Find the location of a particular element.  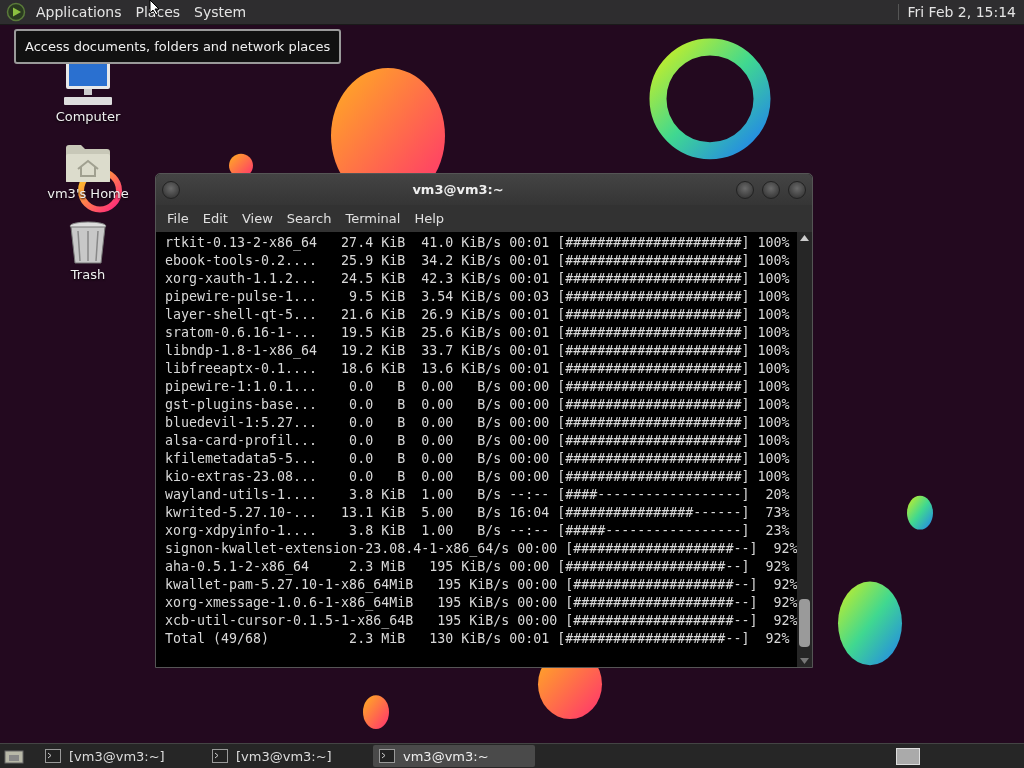

panel-menu: System is located at coordinates (220, 12).